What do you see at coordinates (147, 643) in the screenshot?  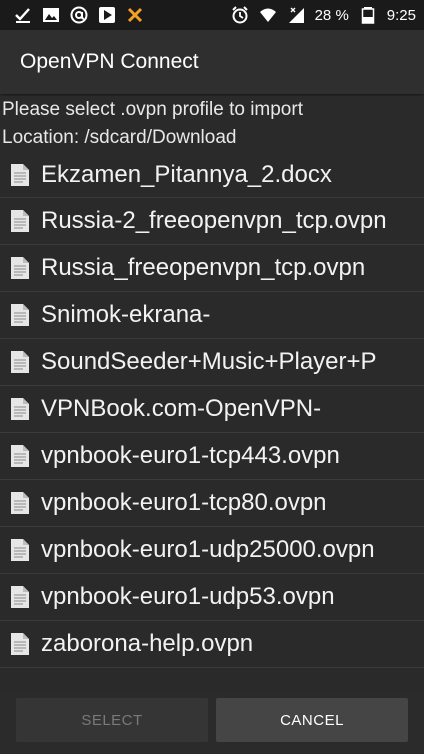 I see `file-name: zaborona-help.ovpn` at bounding box center [147, 643].